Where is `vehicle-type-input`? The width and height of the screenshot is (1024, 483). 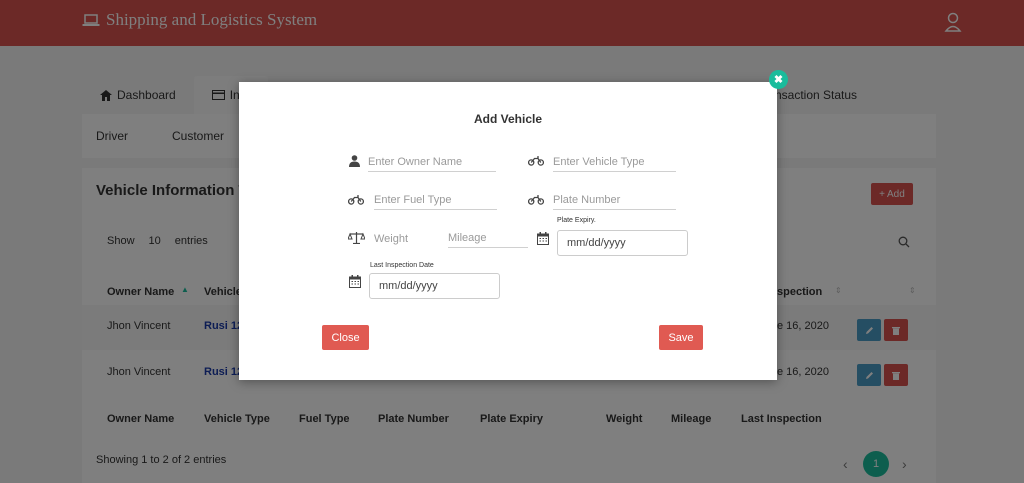 vehicle-type-input is located at coordinates (614, 162).